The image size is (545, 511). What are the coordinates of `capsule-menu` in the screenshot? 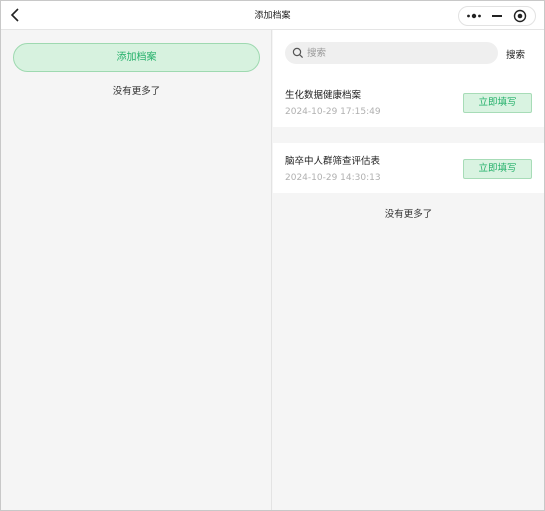 It's located at (497, 16).